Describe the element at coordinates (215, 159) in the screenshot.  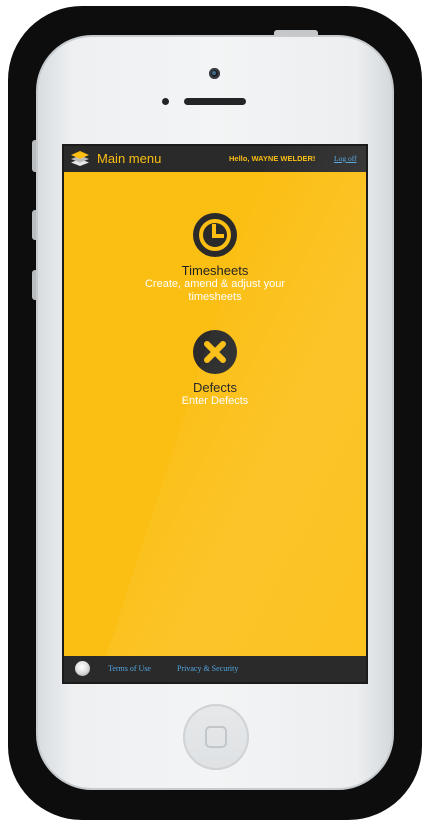
I see `top-bar: Main menu Hello, WAYNE WELDER! Log off` at that location.